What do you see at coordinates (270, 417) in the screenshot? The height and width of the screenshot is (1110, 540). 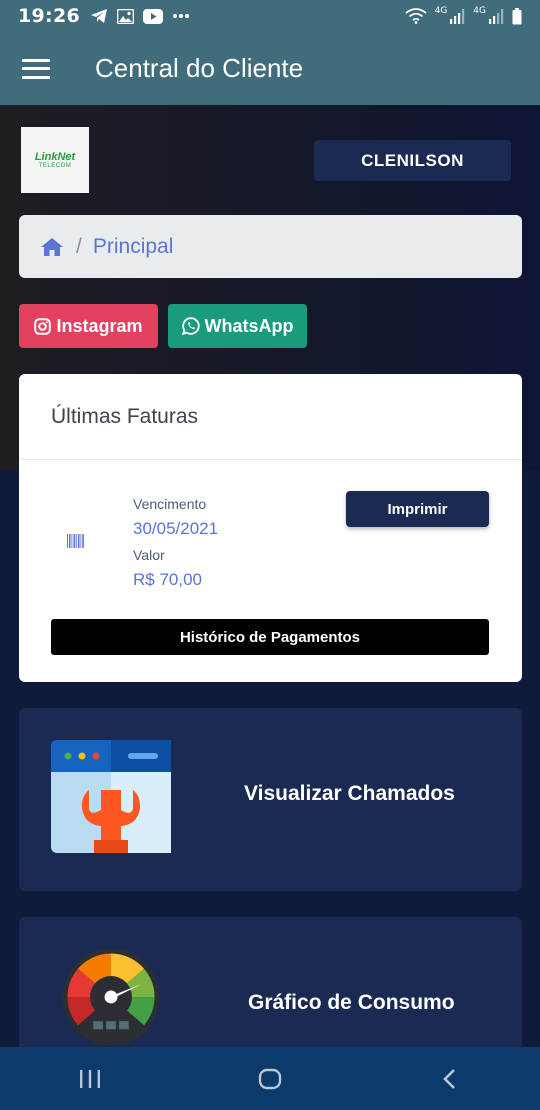 I see `invoices-card-header: Últimas Faturas` at bounding box center [270, 417].